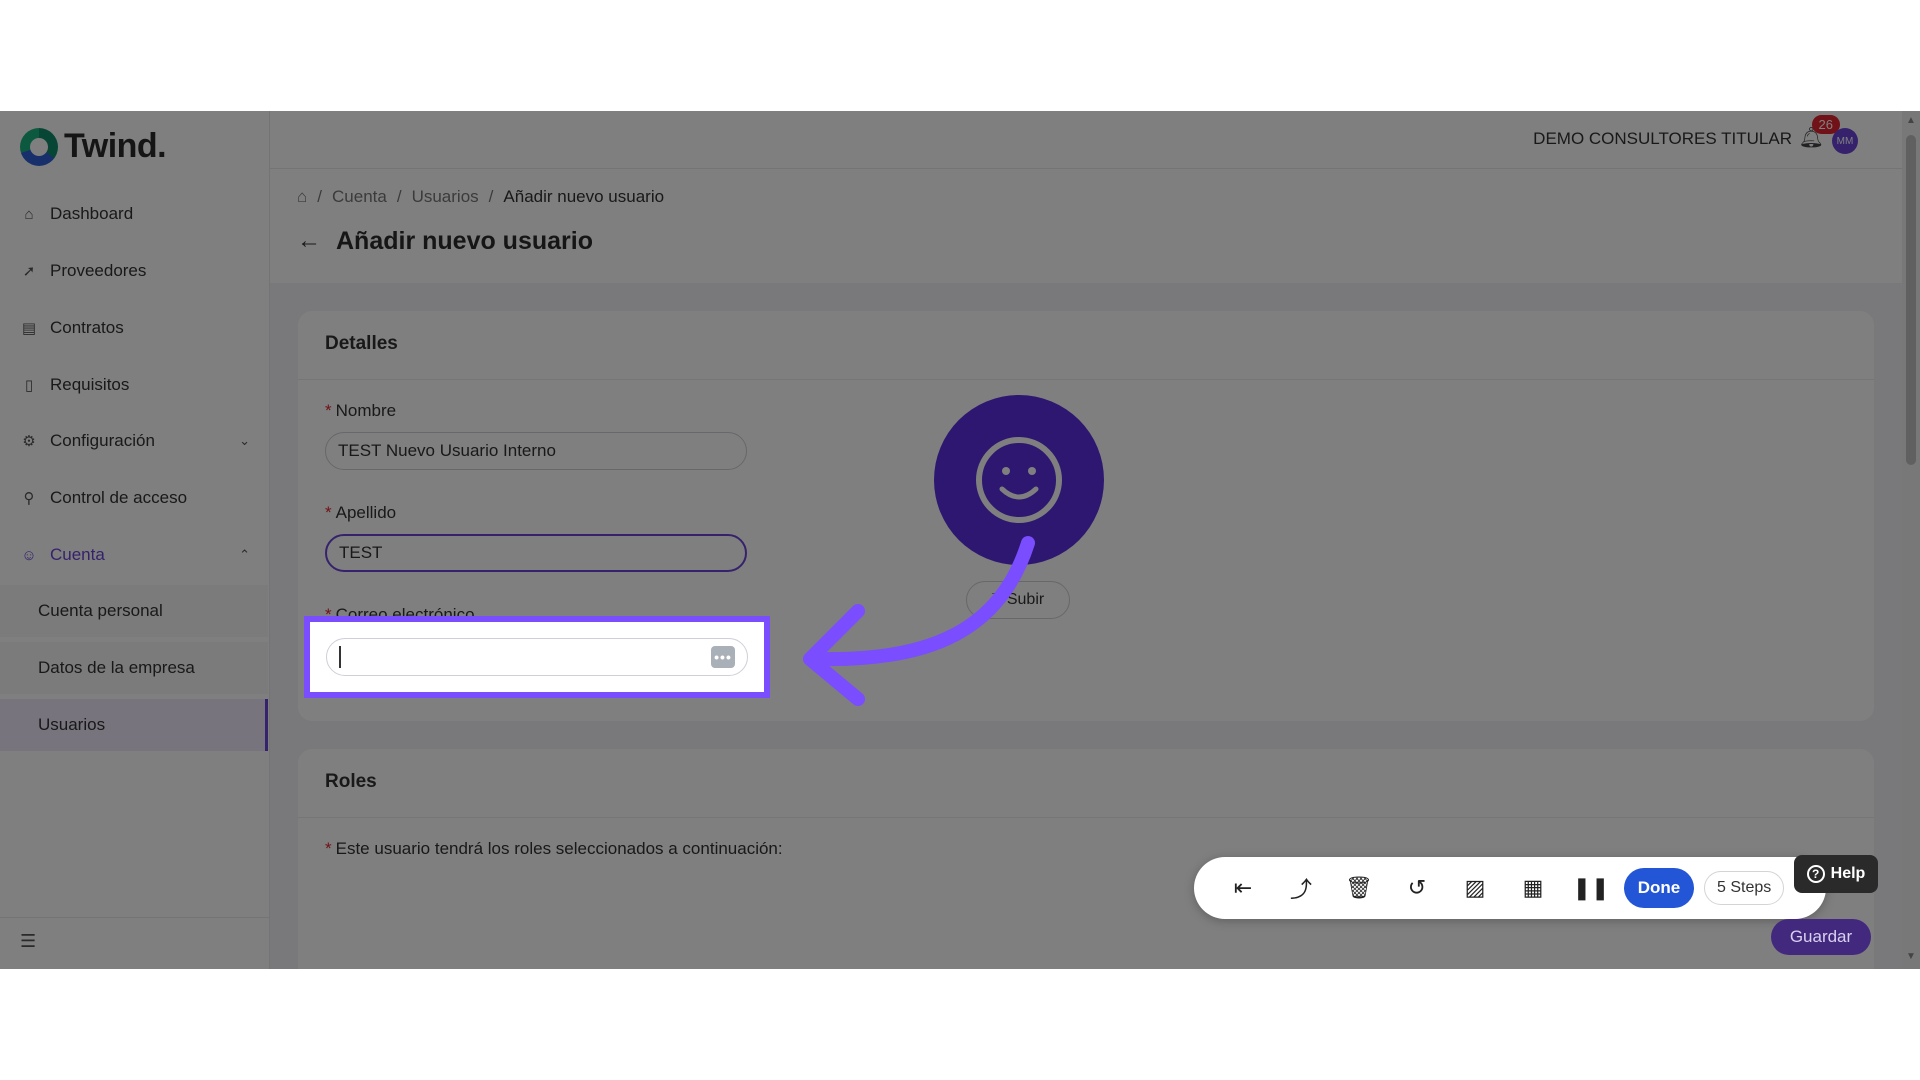  Describe the element at coordinates (1243, 888) in the screenshot. I see `skip-back-icon: ⇤` at that location.